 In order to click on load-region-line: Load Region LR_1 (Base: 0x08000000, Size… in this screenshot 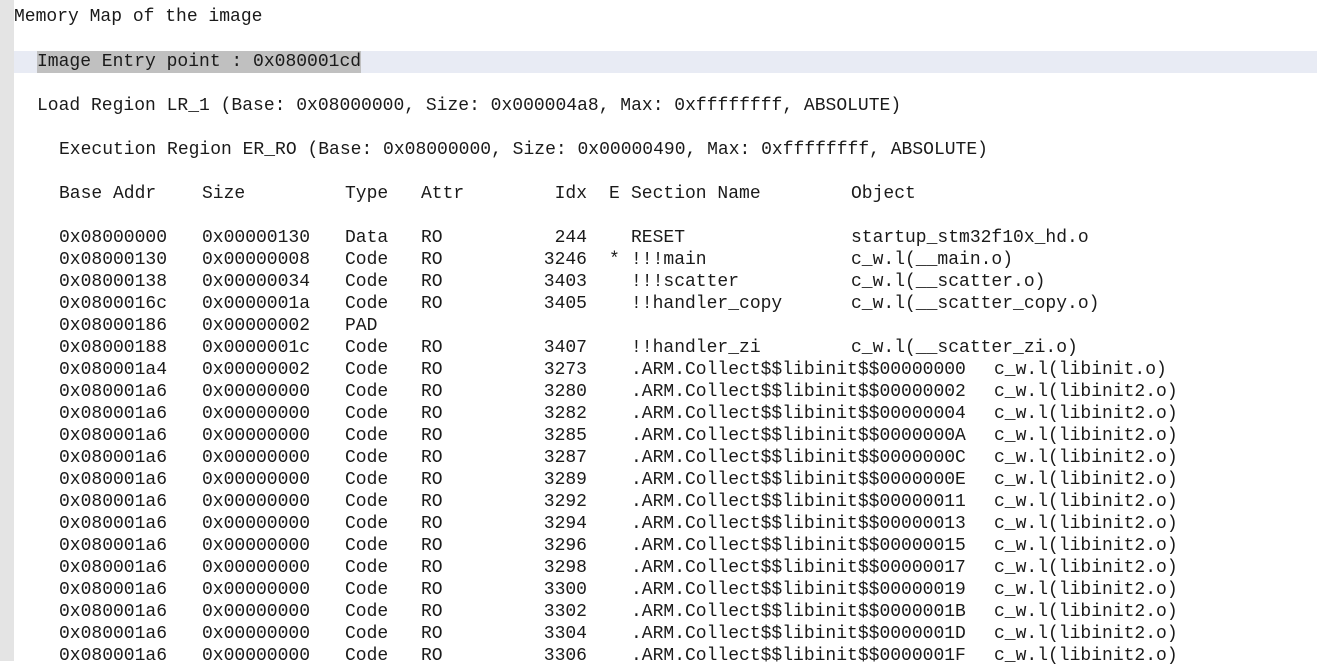, I will do `click(469, 106)`.